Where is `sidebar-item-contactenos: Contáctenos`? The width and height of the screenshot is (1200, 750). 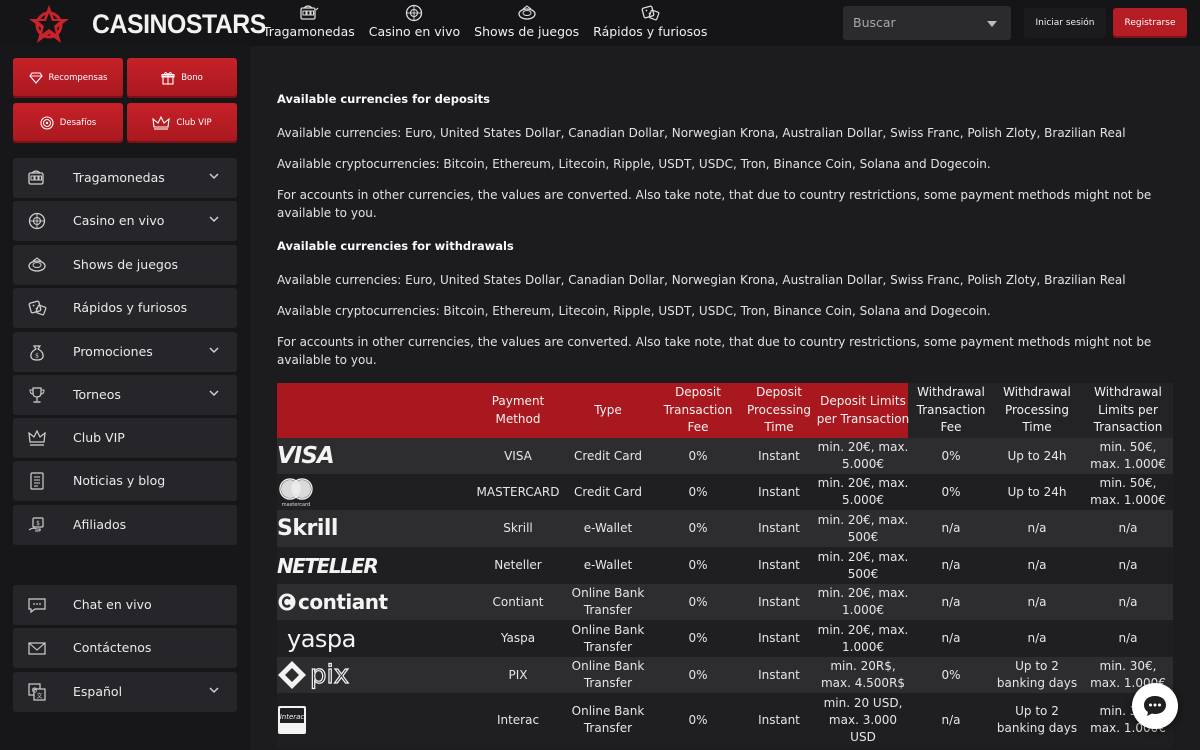
sidebar-item-contactenos: Contáctenos is located at coordinates (125, 648).